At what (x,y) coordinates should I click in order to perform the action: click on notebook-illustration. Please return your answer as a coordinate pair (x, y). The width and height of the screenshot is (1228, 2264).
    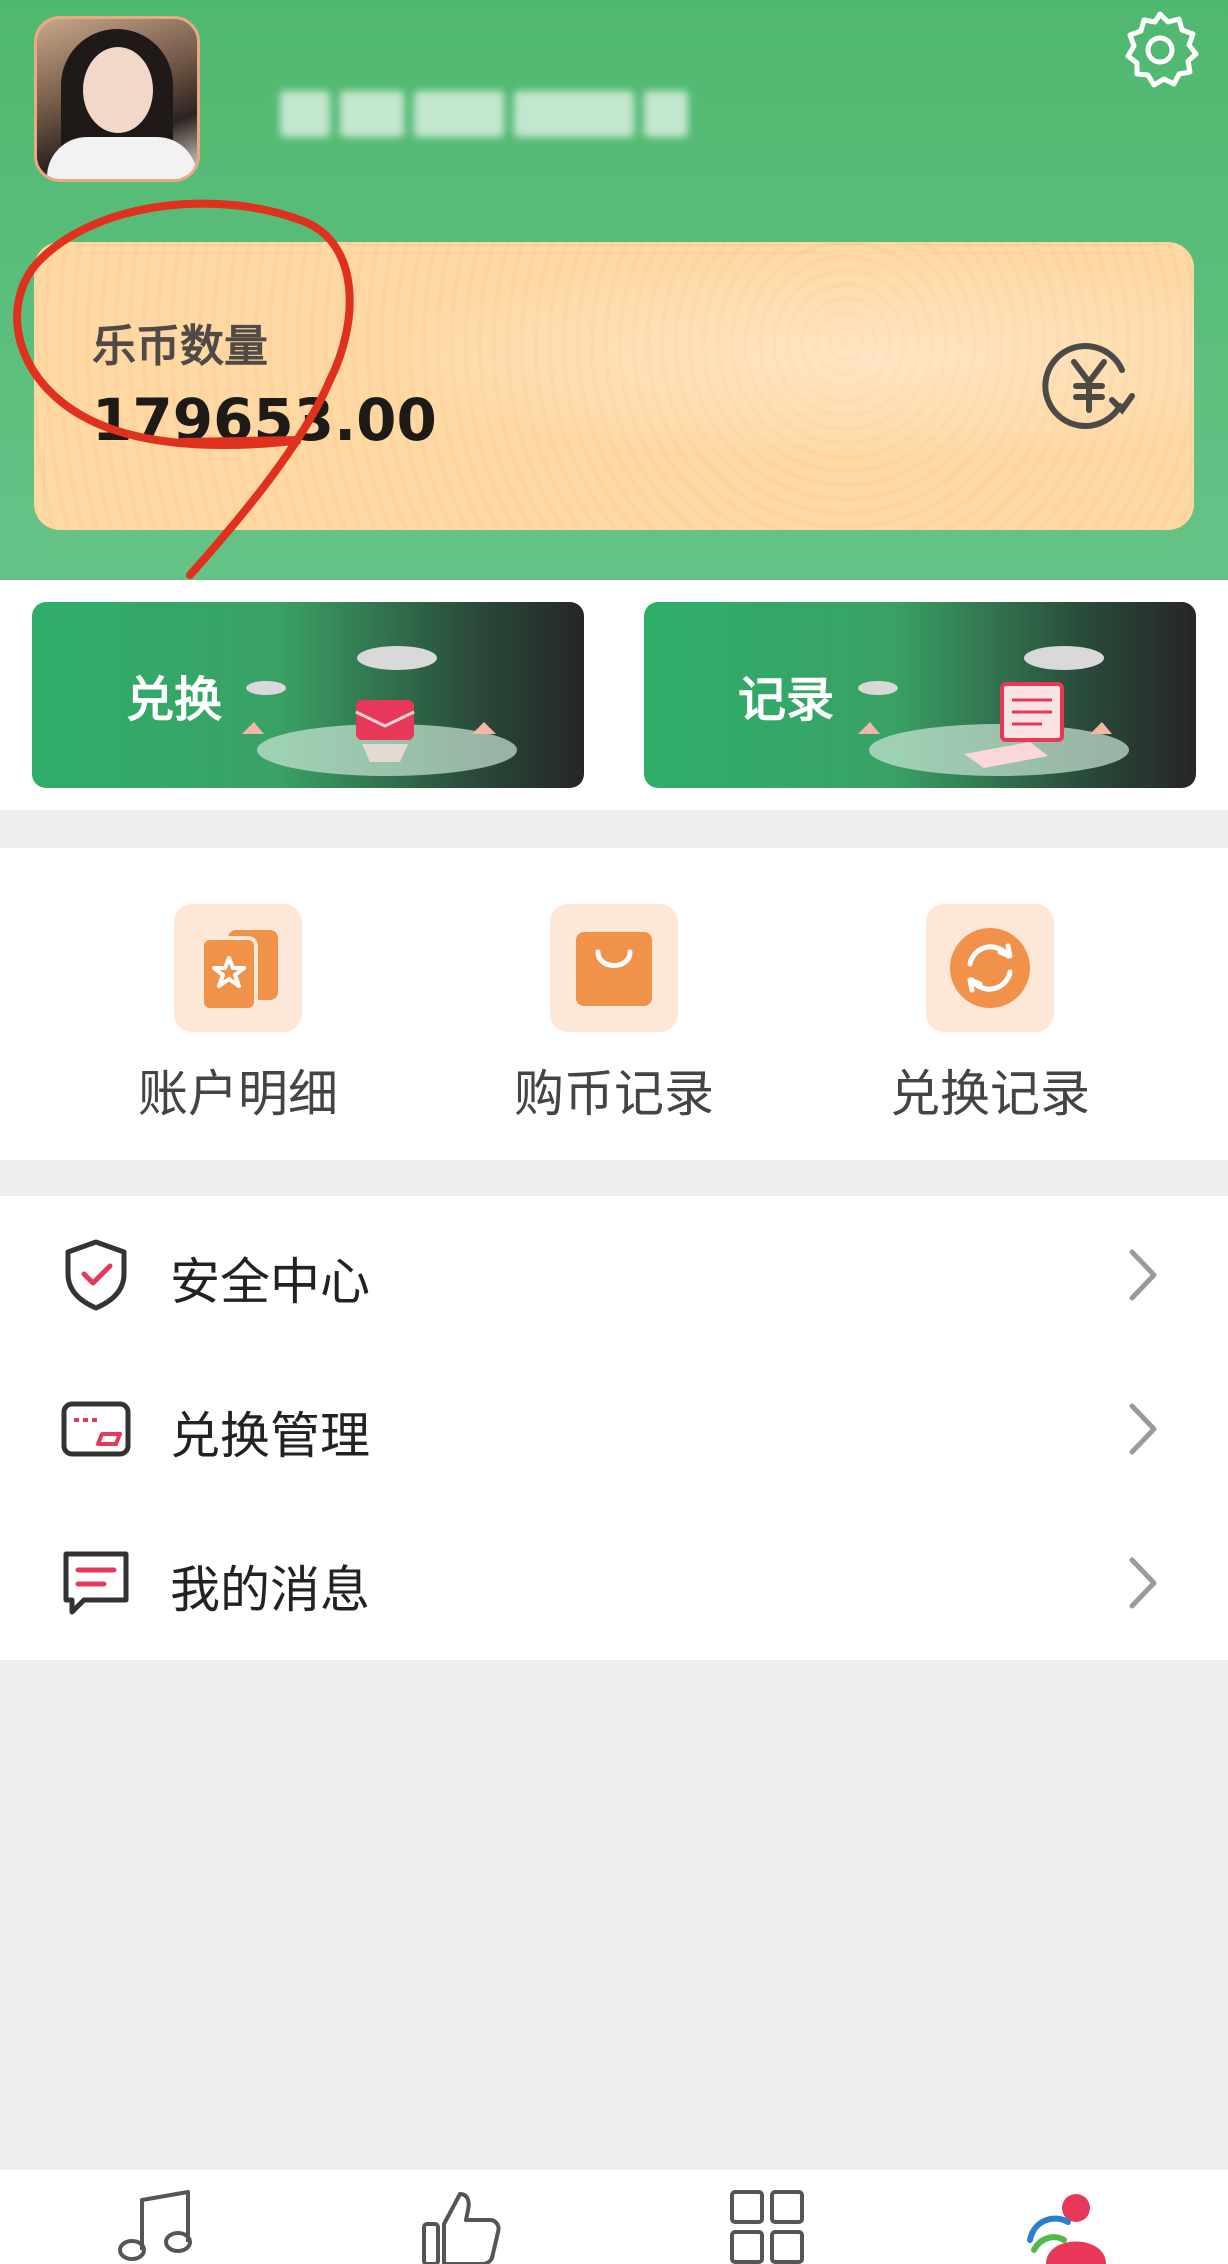
    Looking at the image, I should click on (993, 711).